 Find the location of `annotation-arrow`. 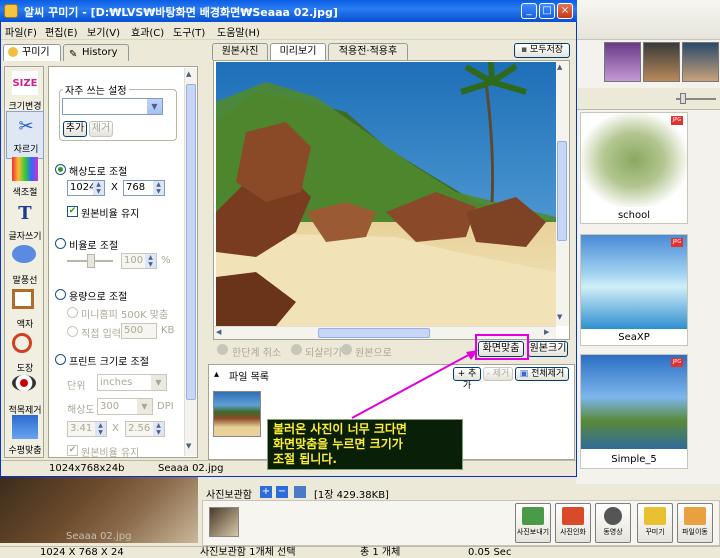

annotation-arrow is located at coordinates (414, 384).